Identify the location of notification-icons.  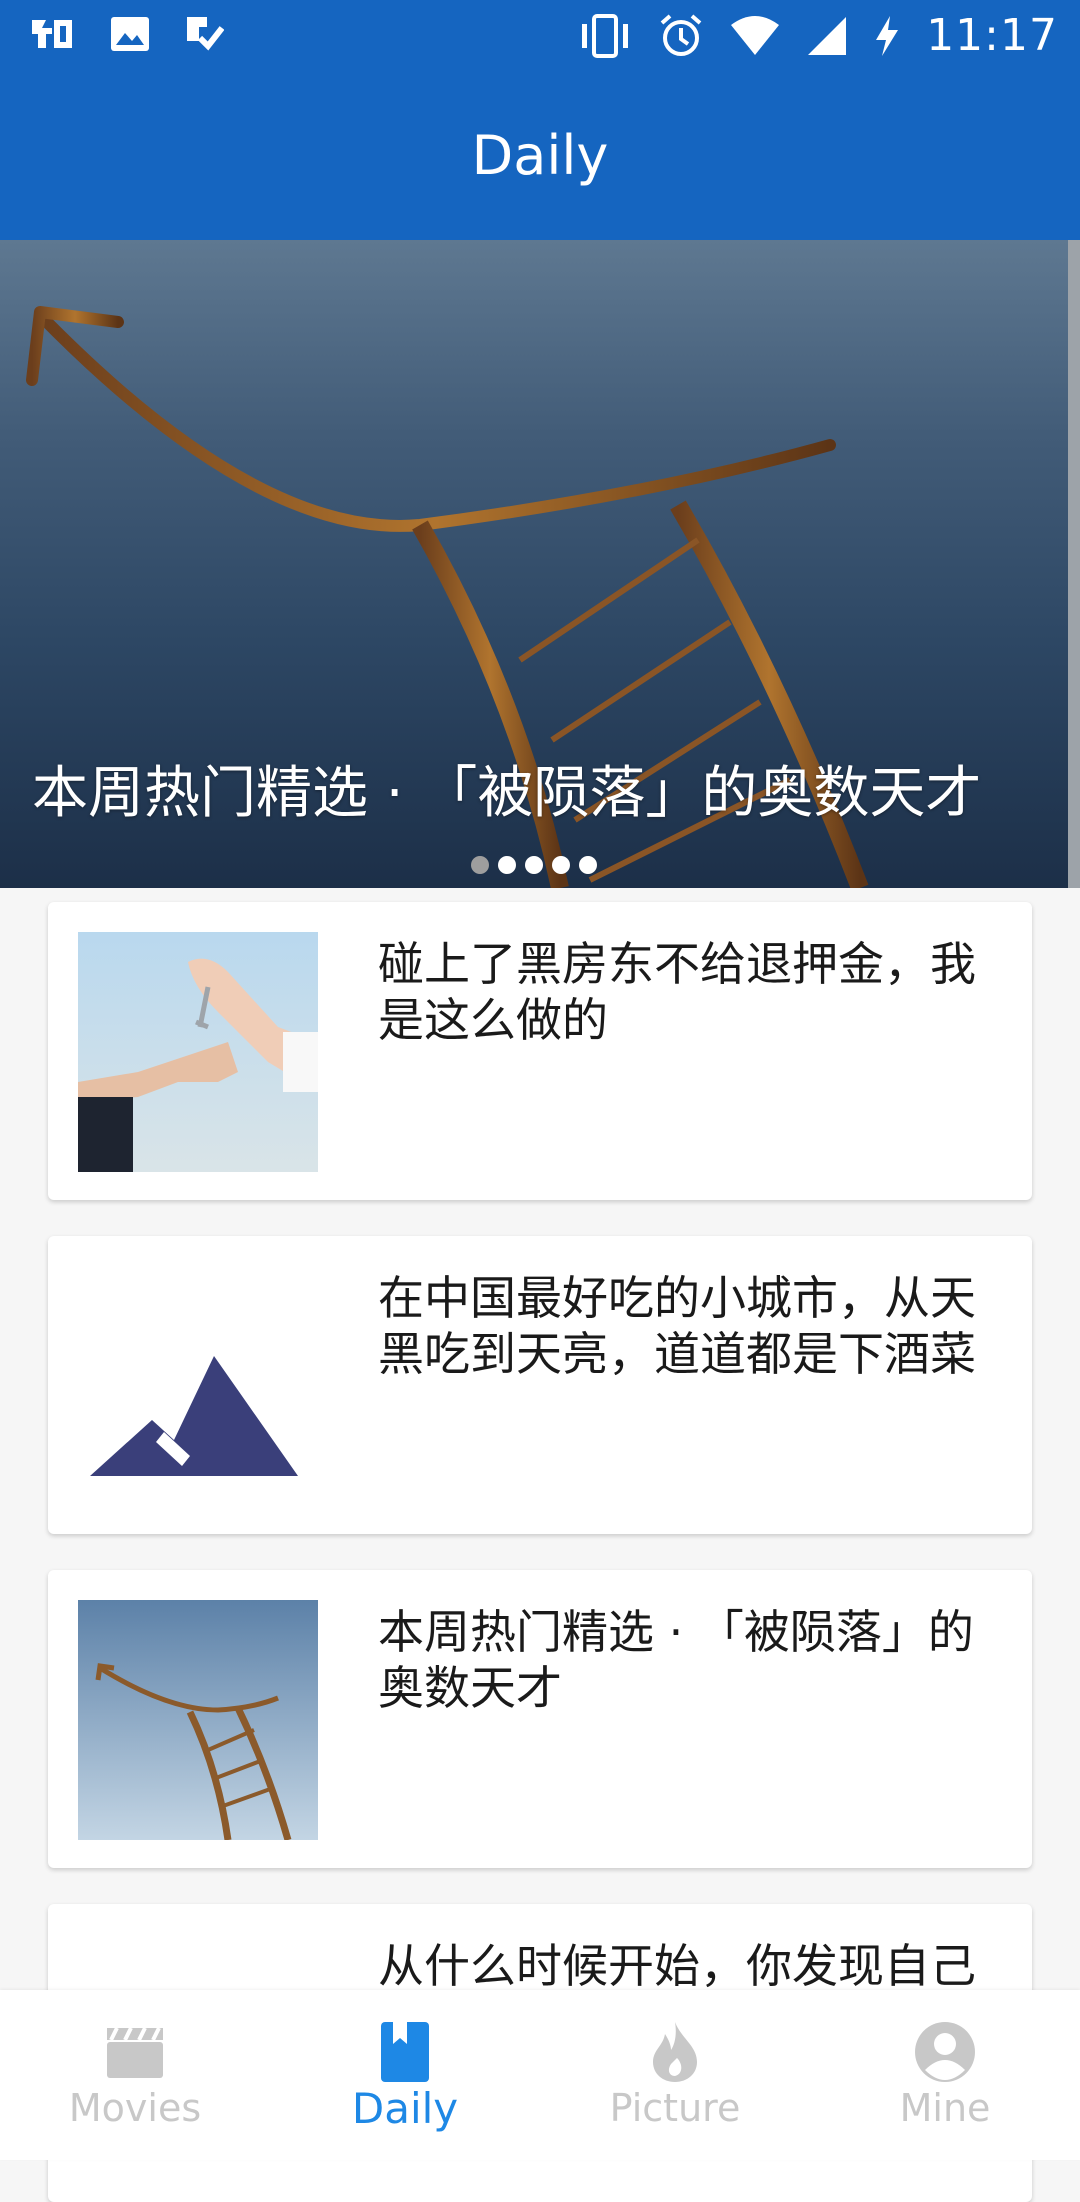
(127, 34).